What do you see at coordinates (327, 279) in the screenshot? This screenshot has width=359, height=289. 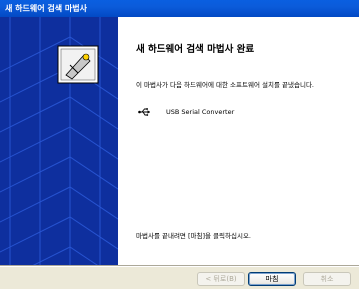 I see `cancel-button: 취소` at bounding box center [327, 279].